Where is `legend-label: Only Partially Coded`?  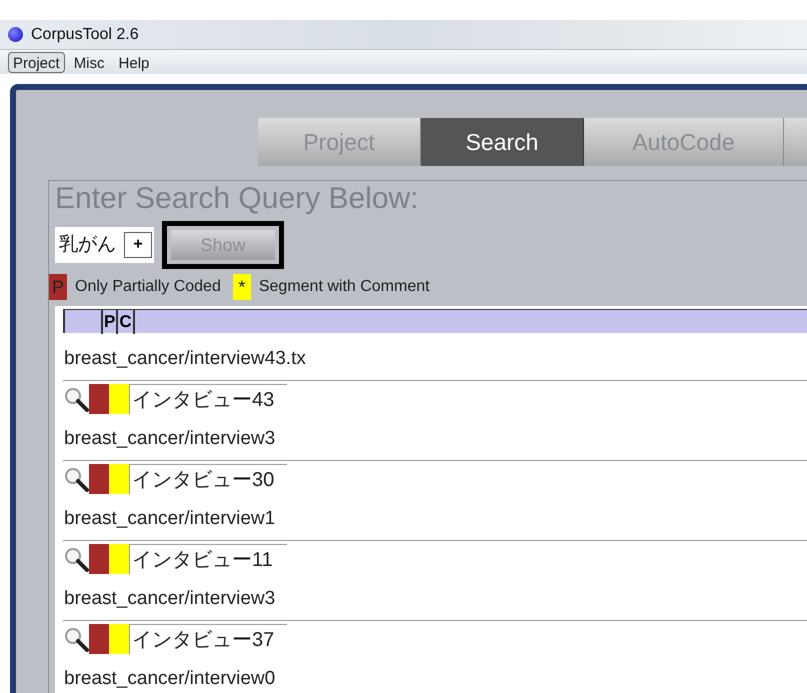
legend-label: Only Partially Coded is located at coordinates (148, 287).